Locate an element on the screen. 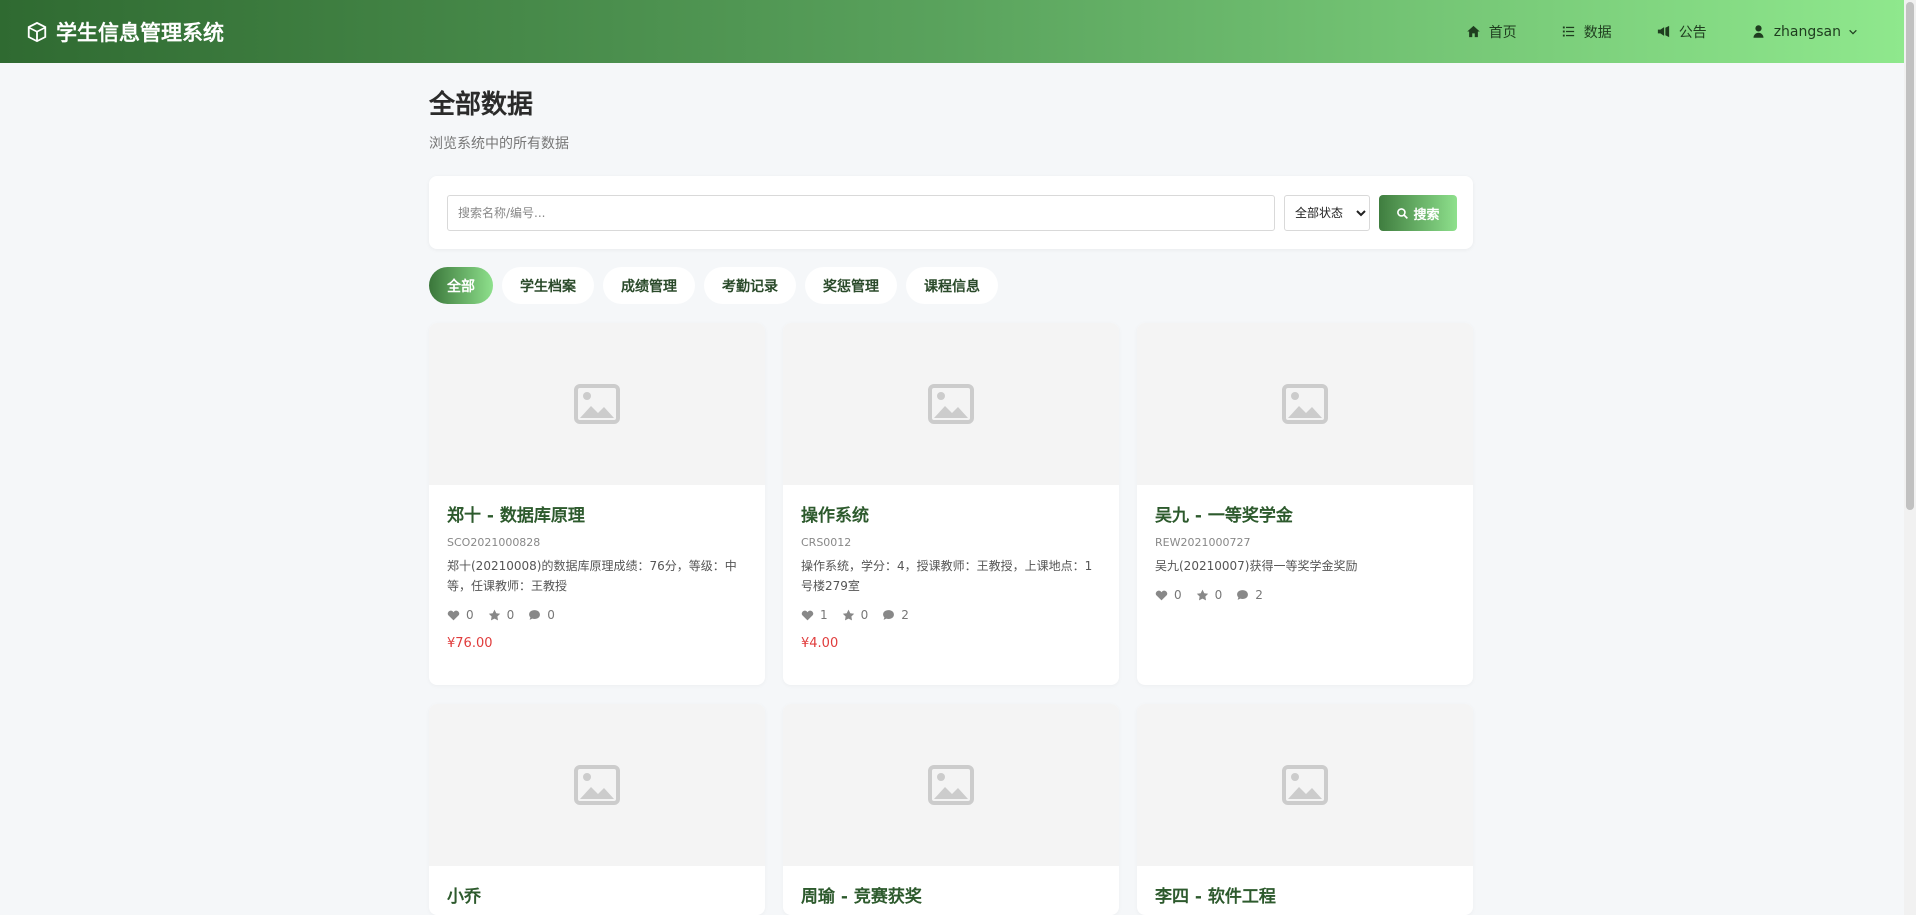  card-title: 周瑜 - 竞赛获奖 is located at coordinates (951, 897).